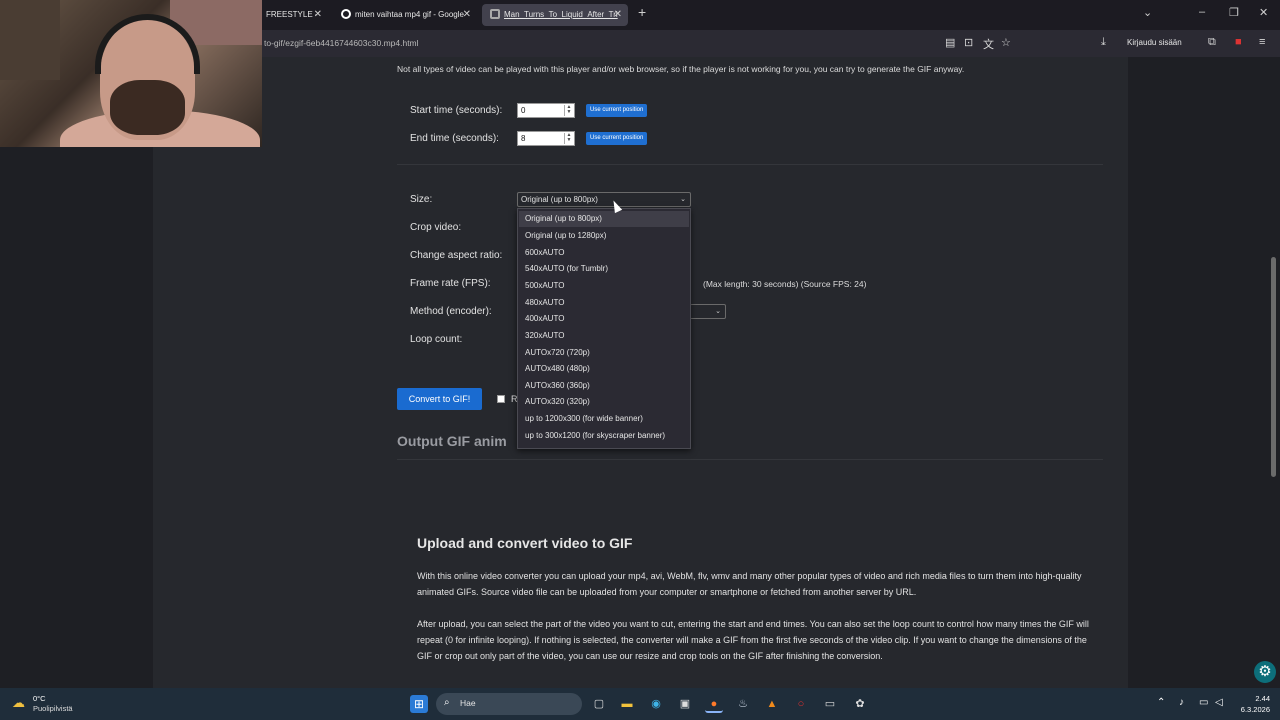 The height and width of the screenshot is (720, 1280). I want to click on microphone-icon: ♪, so click(1181, 702).